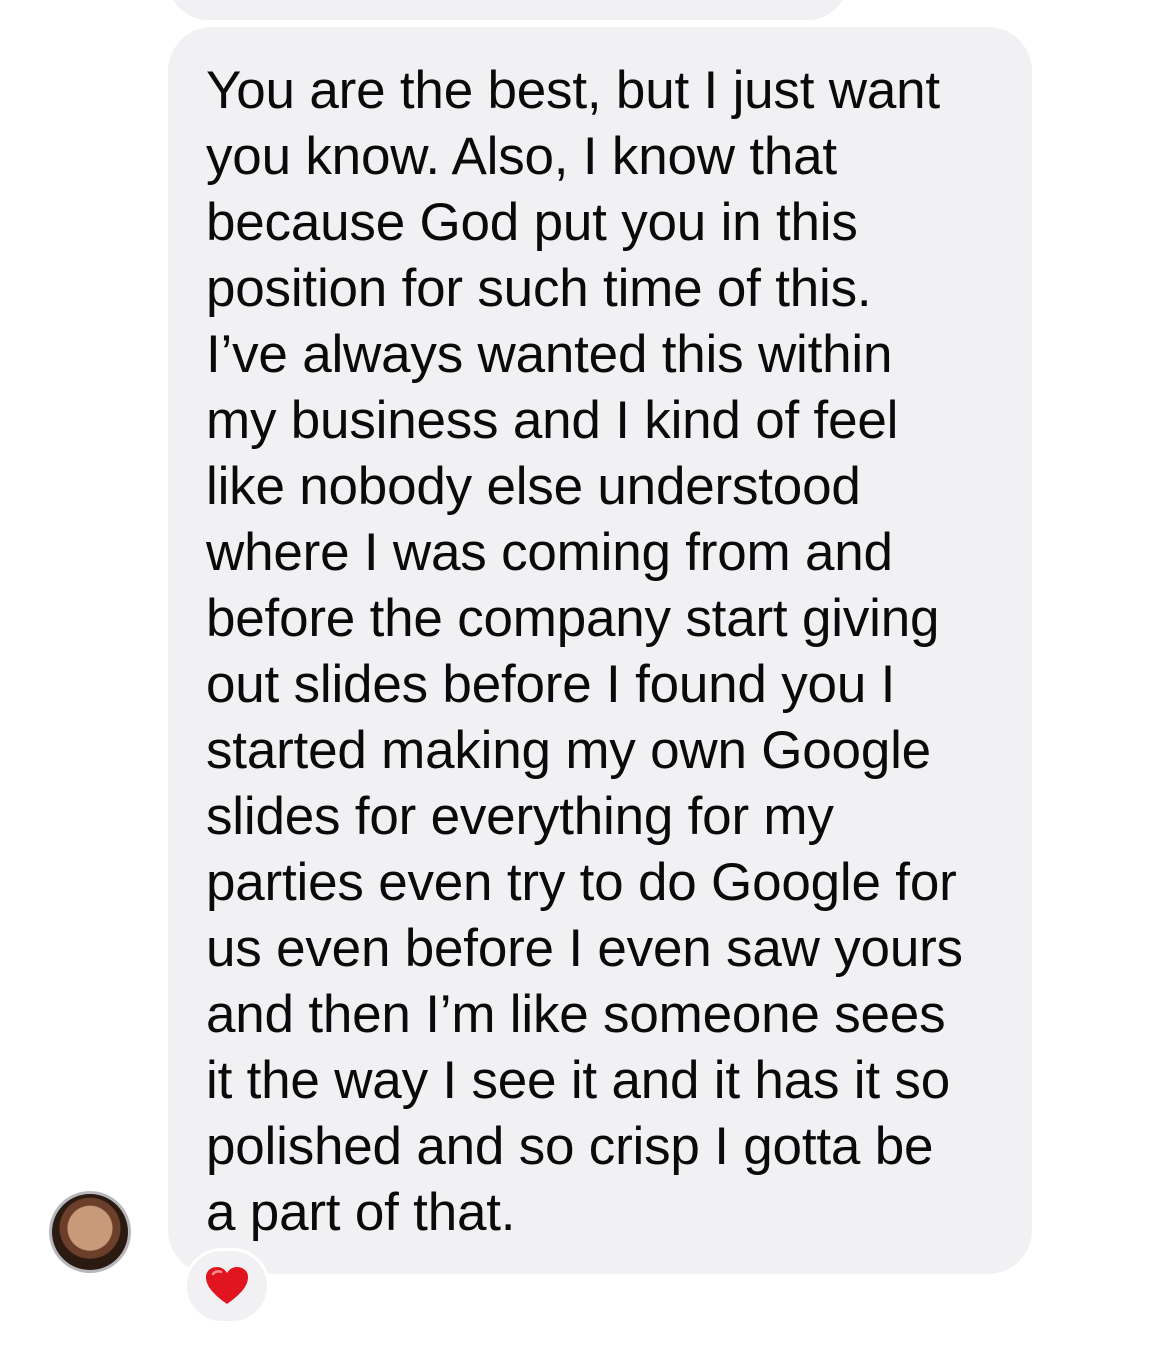 This screenshot has height=1351, width=1170. I want to click on message-line: I’ve always wanted this within, so click(549, 354).